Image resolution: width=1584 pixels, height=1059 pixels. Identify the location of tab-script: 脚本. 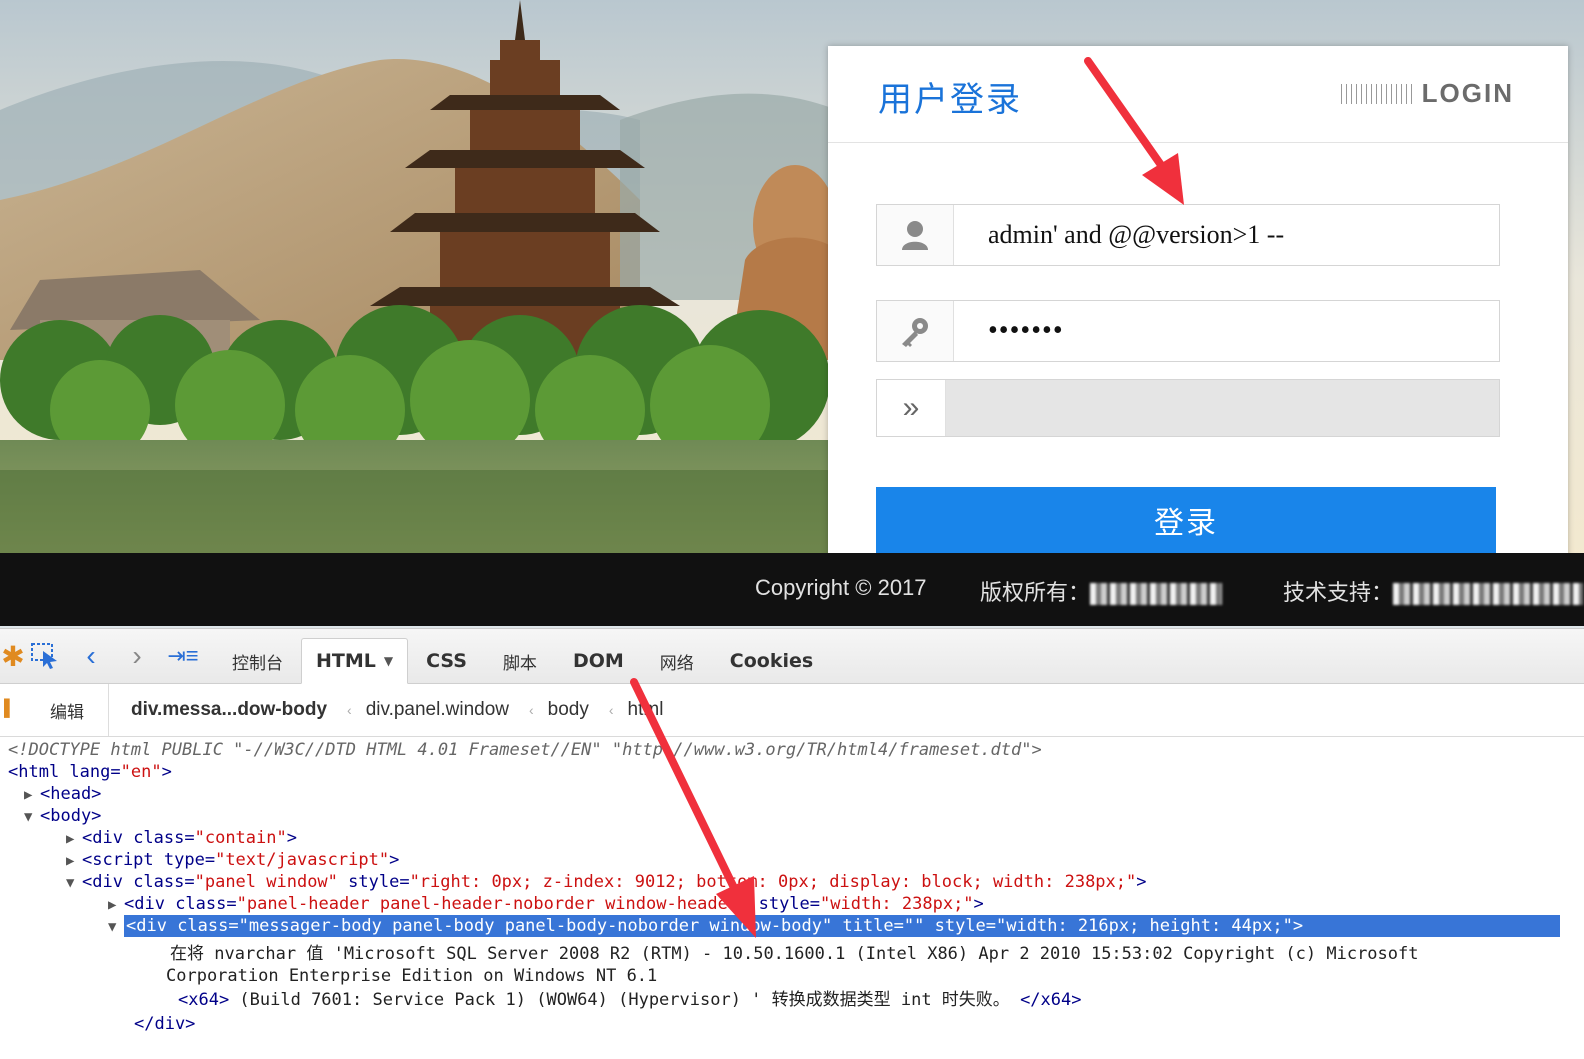
(520, 661).